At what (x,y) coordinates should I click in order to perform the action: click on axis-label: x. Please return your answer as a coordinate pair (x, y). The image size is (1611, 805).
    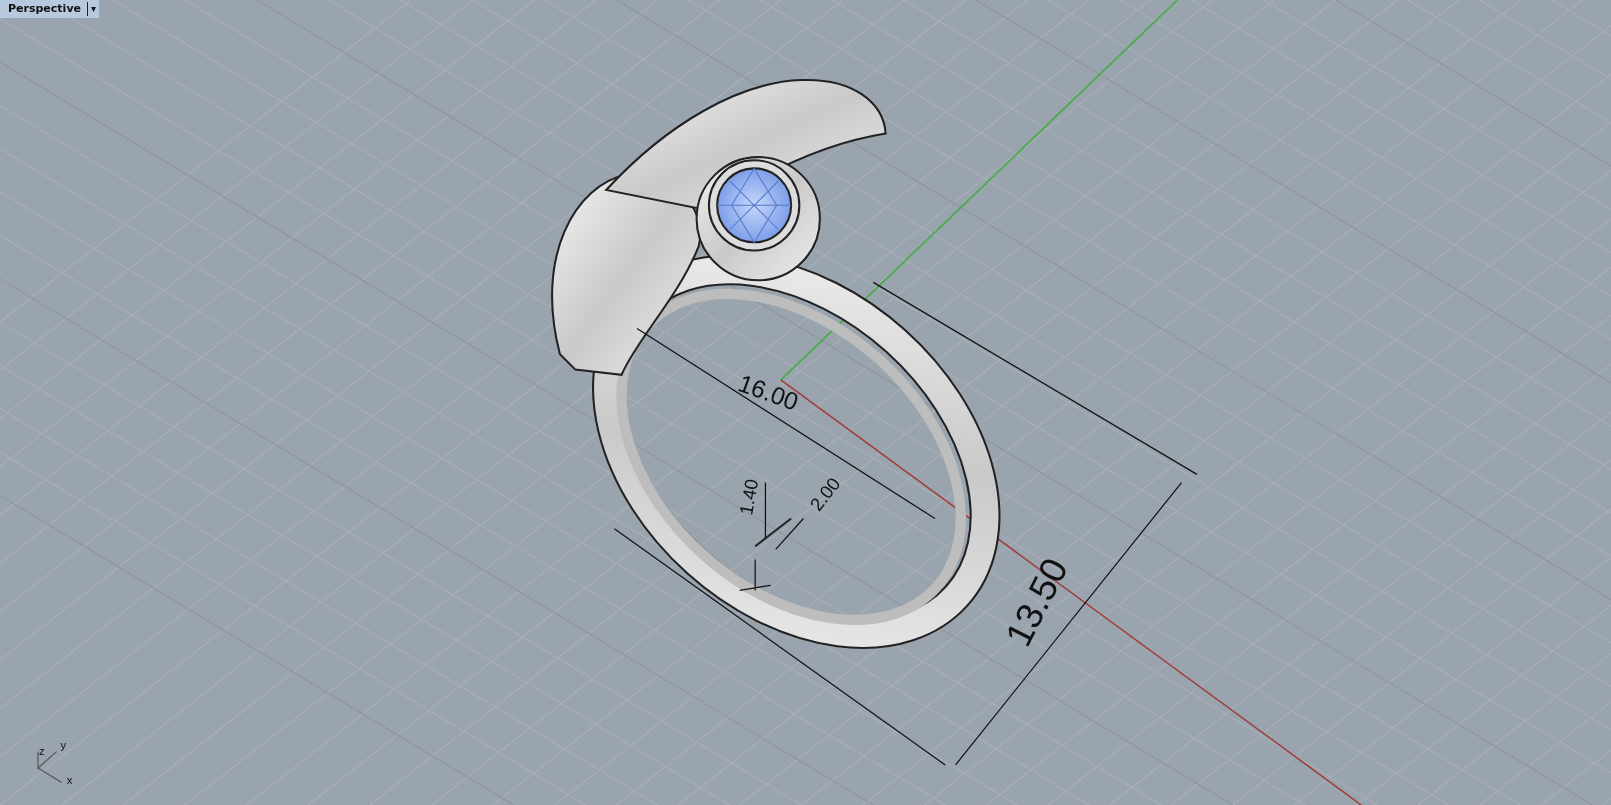
    Looking at the image, I should click on (69, 780).